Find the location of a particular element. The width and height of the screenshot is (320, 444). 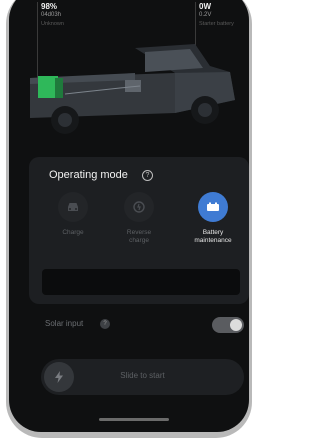

help-icon: ? is located at coordinates (147, 175).